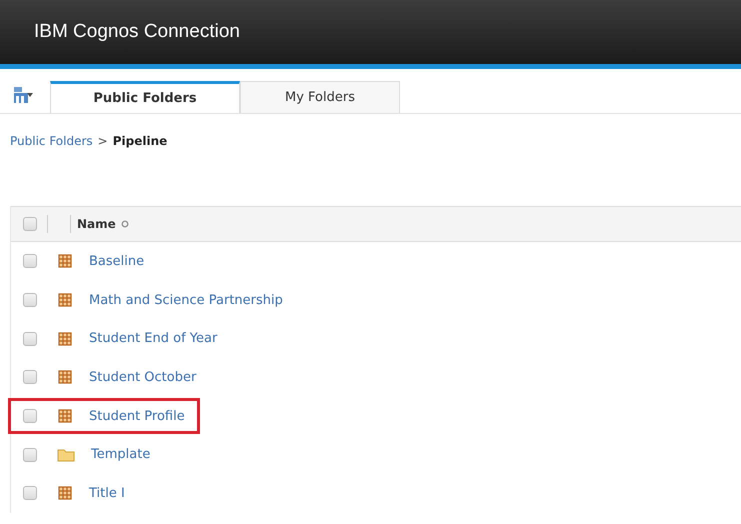 Image resolution: width=741 pixels, height=524 pixels. Describe the element at coordinates (66, 454) in the screenshot. I see `folder-icon` at that location.